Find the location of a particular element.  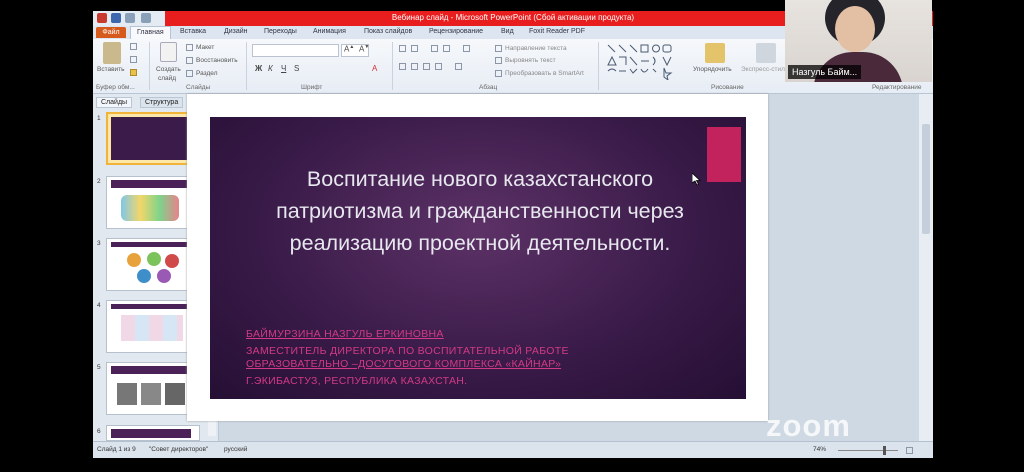

bold-icon: Ж is located at coordinates (258, 68).